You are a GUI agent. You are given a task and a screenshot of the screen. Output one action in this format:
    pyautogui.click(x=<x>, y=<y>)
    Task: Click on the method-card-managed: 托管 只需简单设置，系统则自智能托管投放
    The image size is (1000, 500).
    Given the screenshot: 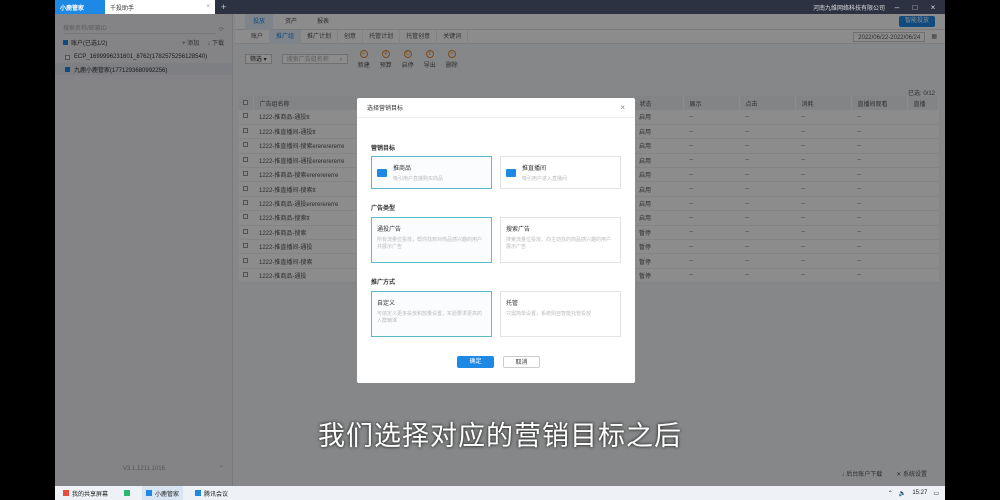 What is the action you would take?
    pyautogui.click(x=560, y=314)
    